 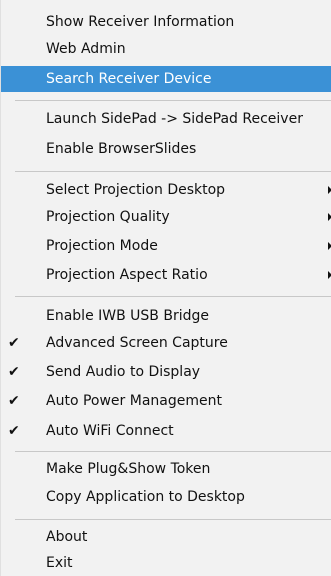 What do you see at coordinates (102, 246) in the screenshot?
I see `menu-item-label: Projection Mode` at bounding box center [102, 246].